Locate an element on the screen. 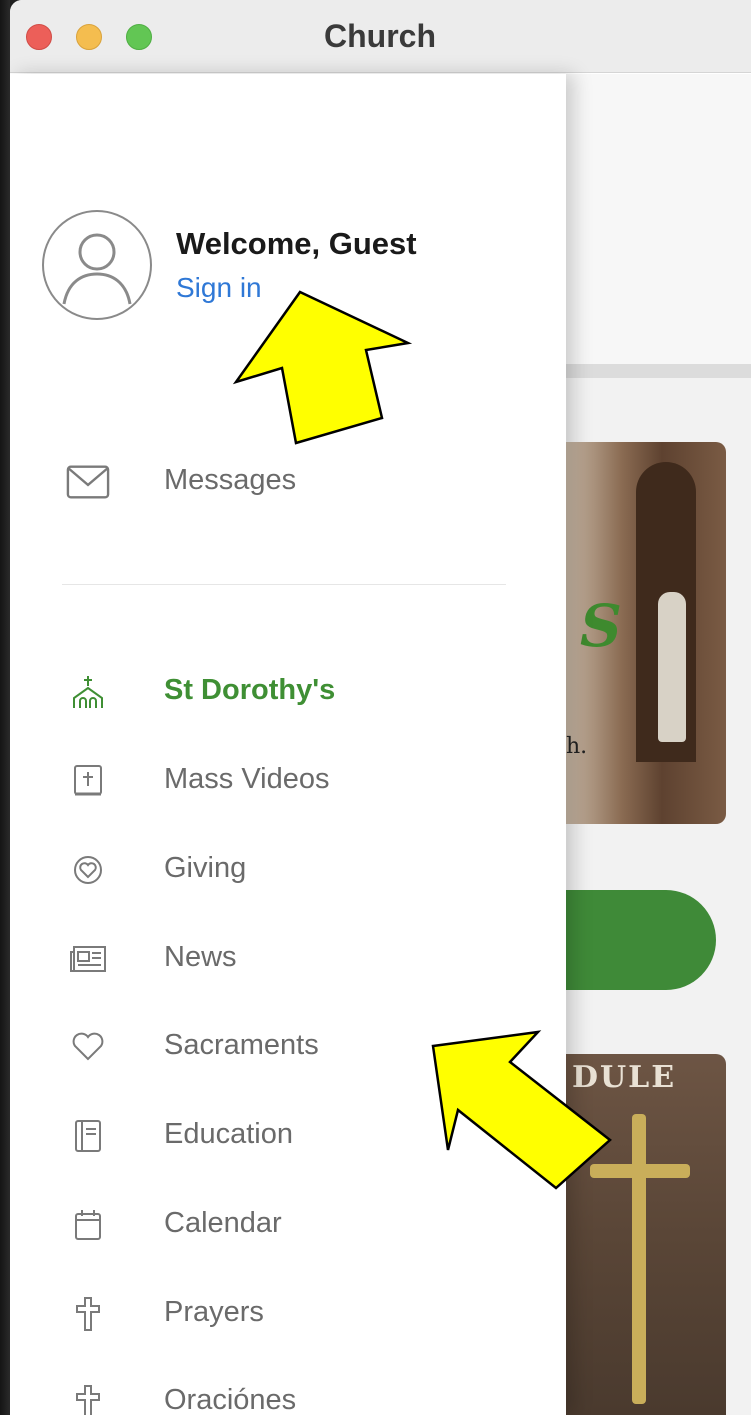 The height and width of the screenshot is (1415, 751). minimize-window-button is located at coordinates (89, 37).